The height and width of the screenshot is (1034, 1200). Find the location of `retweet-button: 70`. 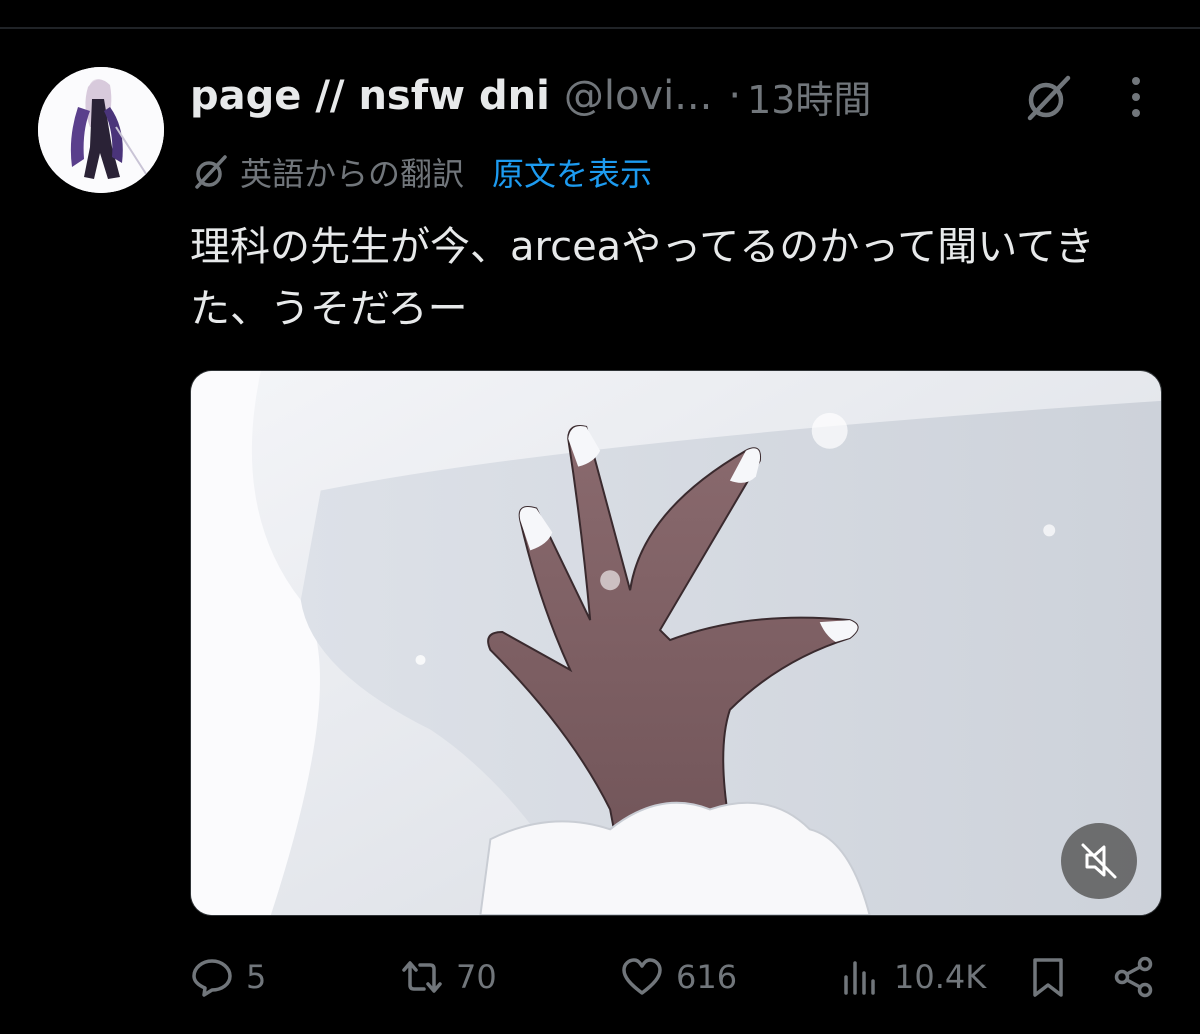

retweet-button: 70 is located at coordinates (448, 977).